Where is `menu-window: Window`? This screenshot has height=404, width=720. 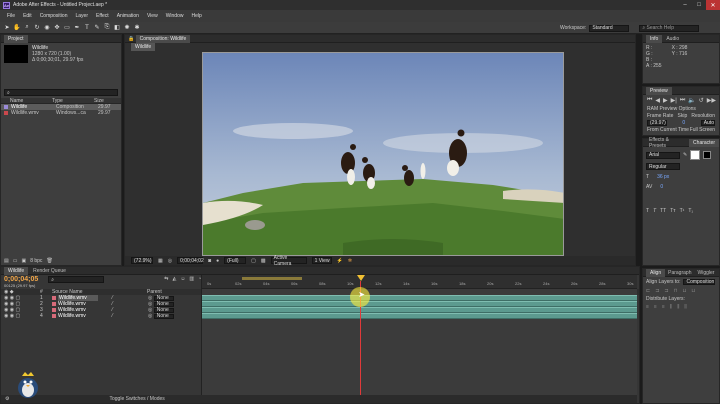
menu-window: Window is located at coordinates (175, 16).